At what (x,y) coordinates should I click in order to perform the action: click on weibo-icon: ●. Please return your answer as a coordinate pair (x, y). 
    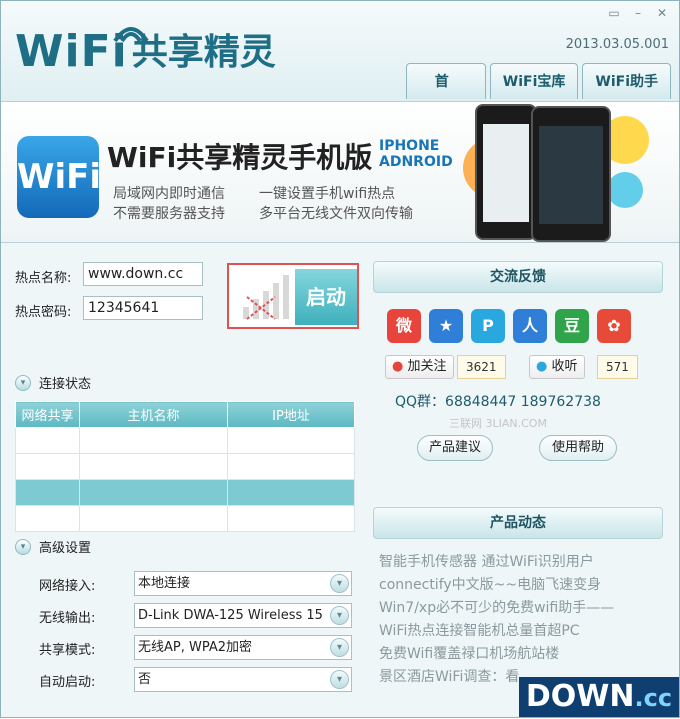
    Looking at the image, I should click on (398, 366).